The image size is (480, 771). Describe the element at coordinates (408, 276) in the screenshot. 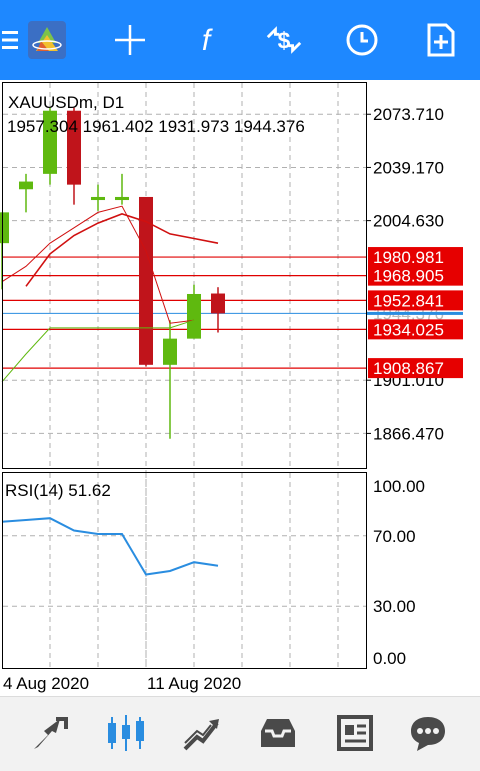

I see `level-label: 1968.905` at that location.